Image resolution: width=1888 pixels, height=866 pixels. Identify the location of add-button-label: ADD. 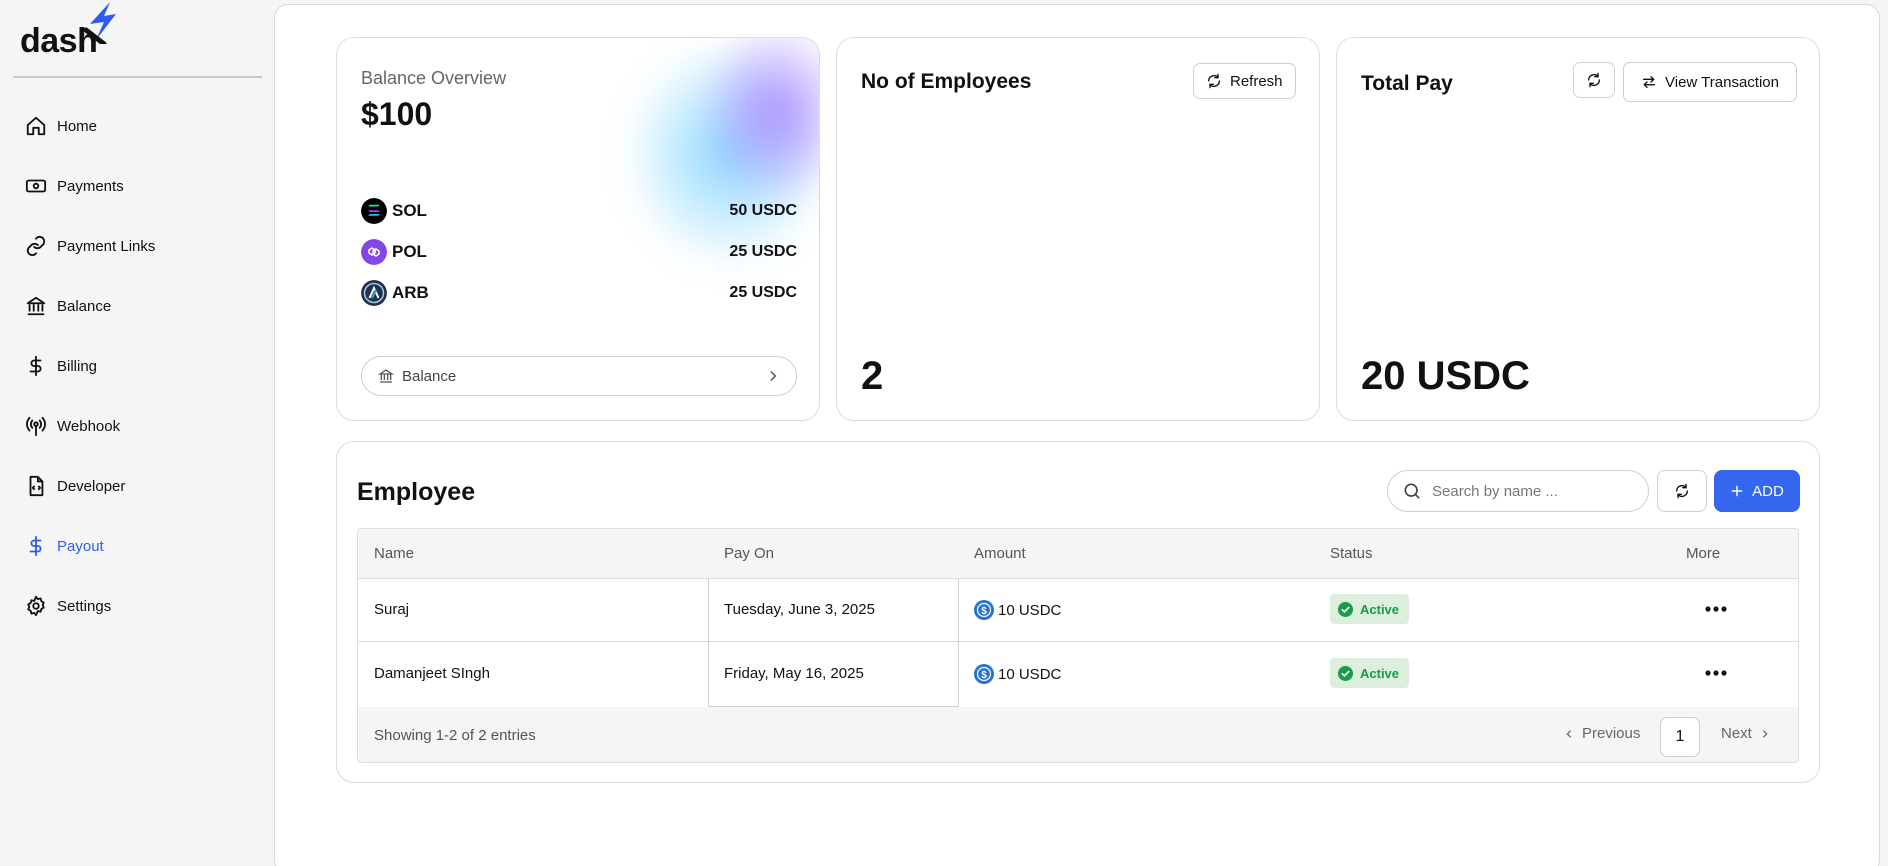
(1768, 491).